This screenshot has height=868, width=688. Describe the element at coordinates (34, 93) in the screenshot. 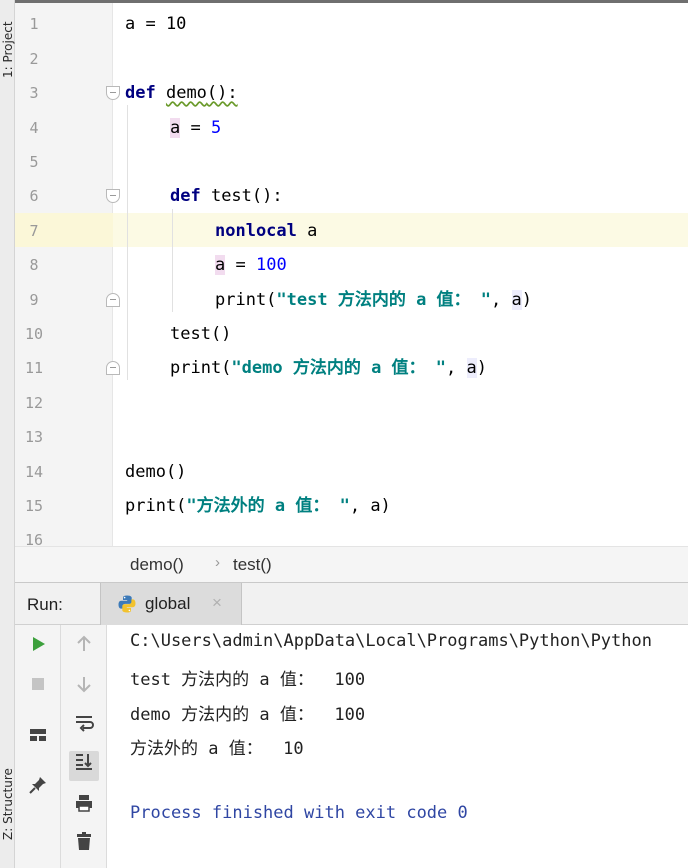

I see `line-number: 3` at that location.